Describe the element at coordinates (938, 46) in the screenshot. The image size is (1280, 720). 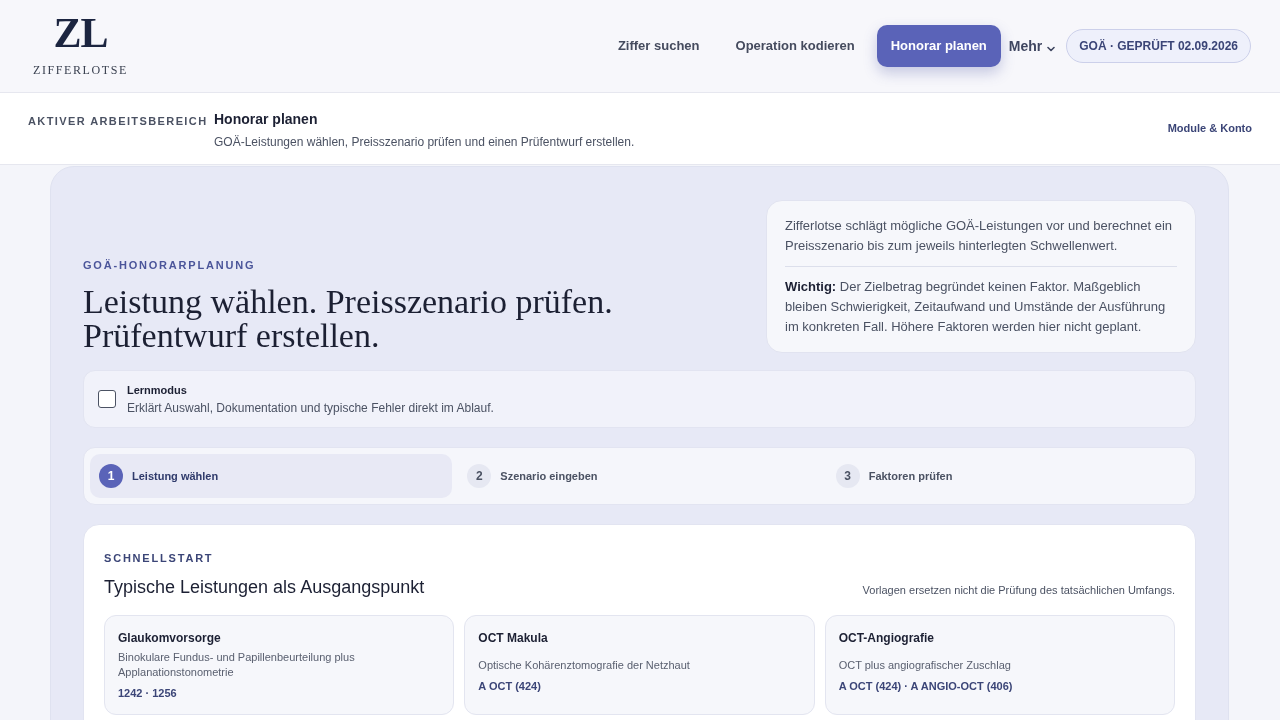
I see `nav-link: Honorar planen` at that location.